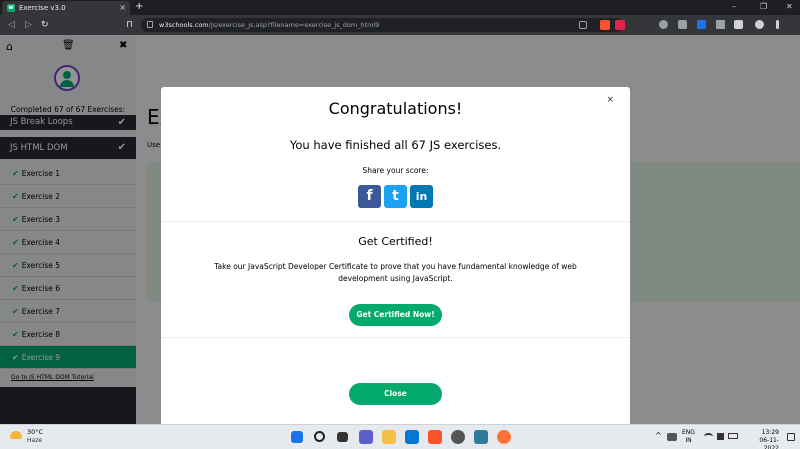  What do you see at coordinates (421, 196) in the screenshot?
I see `linkedin-share-icon: in` at bounding box center [421, 196].